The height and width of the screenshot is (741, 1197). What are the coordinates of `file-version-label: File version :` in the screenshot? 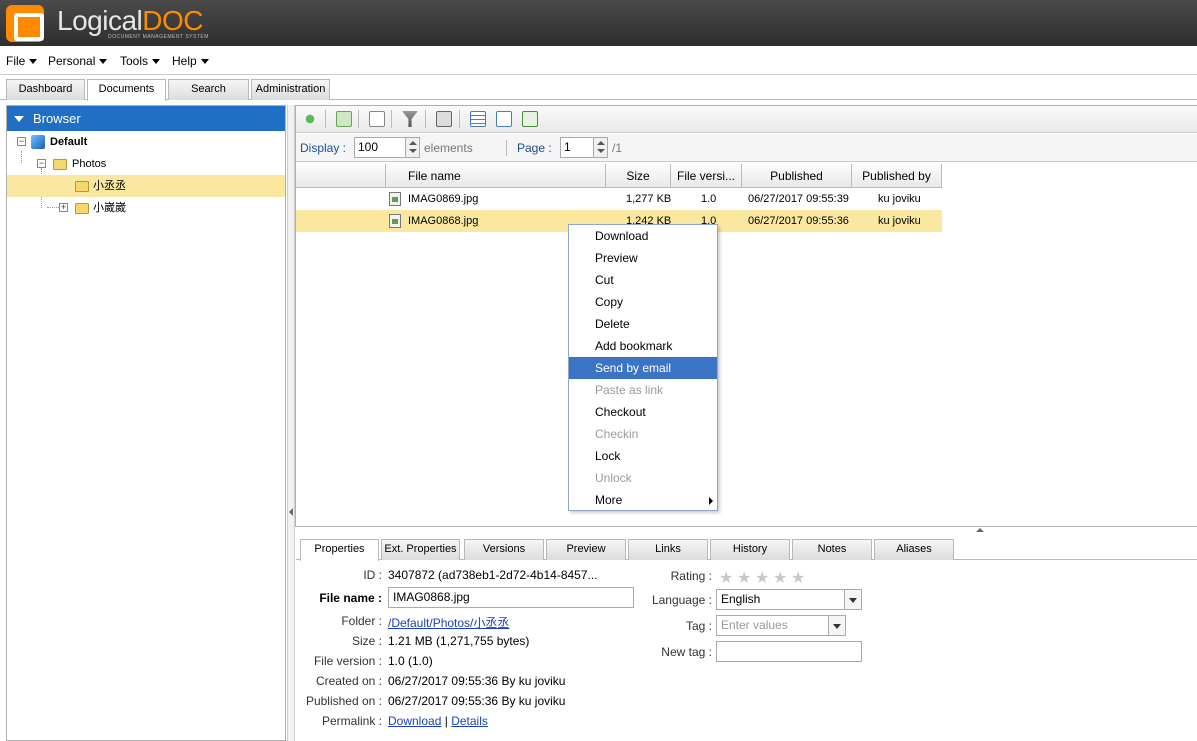 It's located at (347, 661).